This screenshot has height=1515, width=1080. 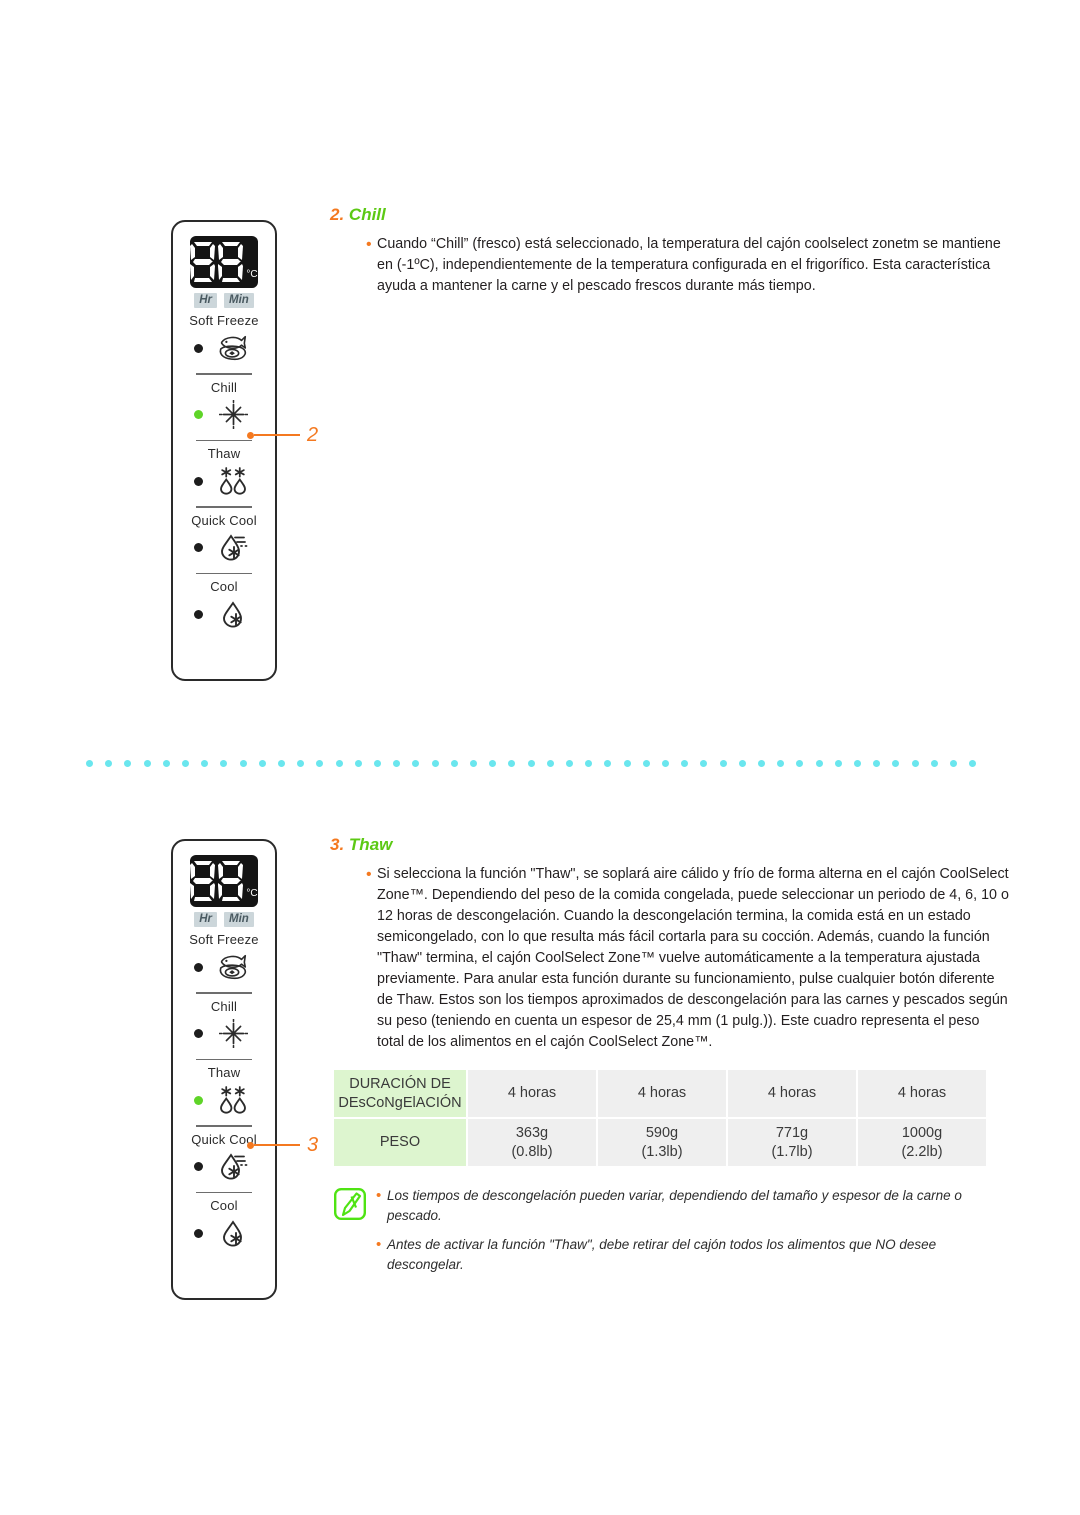 What do you see at coordinates (337, 214) in the screenshot?
I see `section-chill-number: 2.` at bounding box center [337, 214].